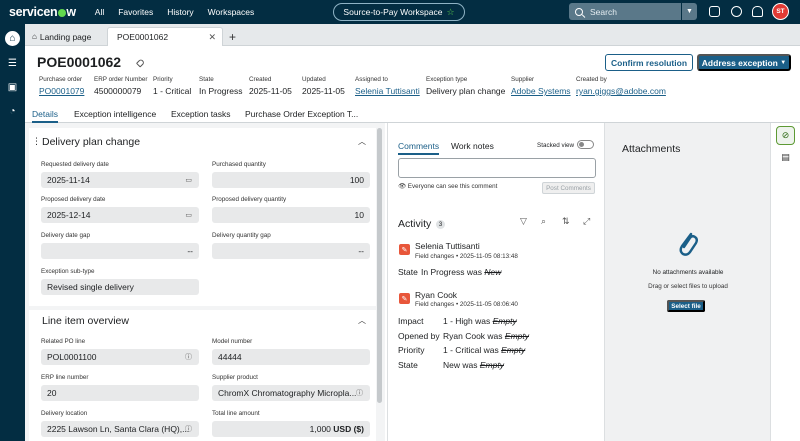  I want to click on field-label: Related PO line, so click(63, 341).